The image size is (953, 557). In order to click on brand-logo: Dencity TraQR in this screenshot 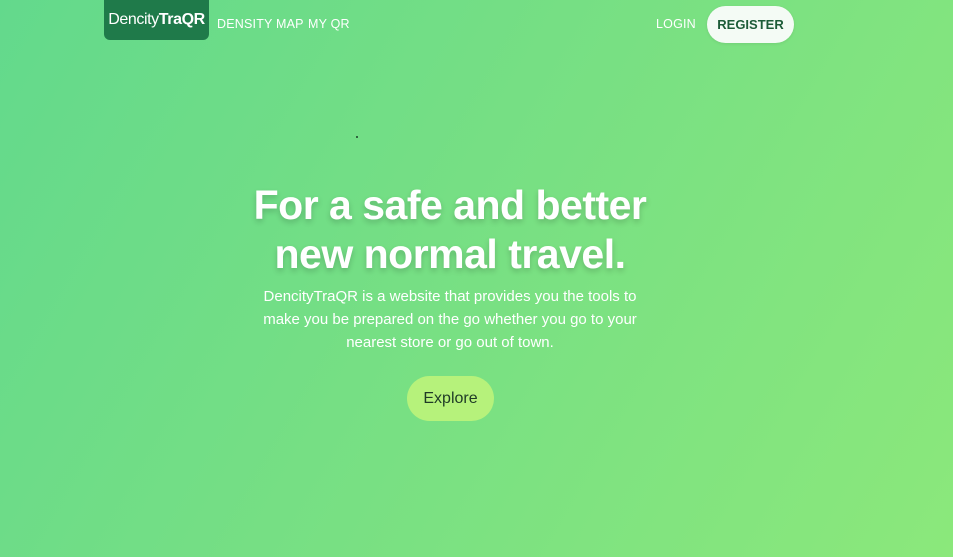, I will do `click(156, 20)`.